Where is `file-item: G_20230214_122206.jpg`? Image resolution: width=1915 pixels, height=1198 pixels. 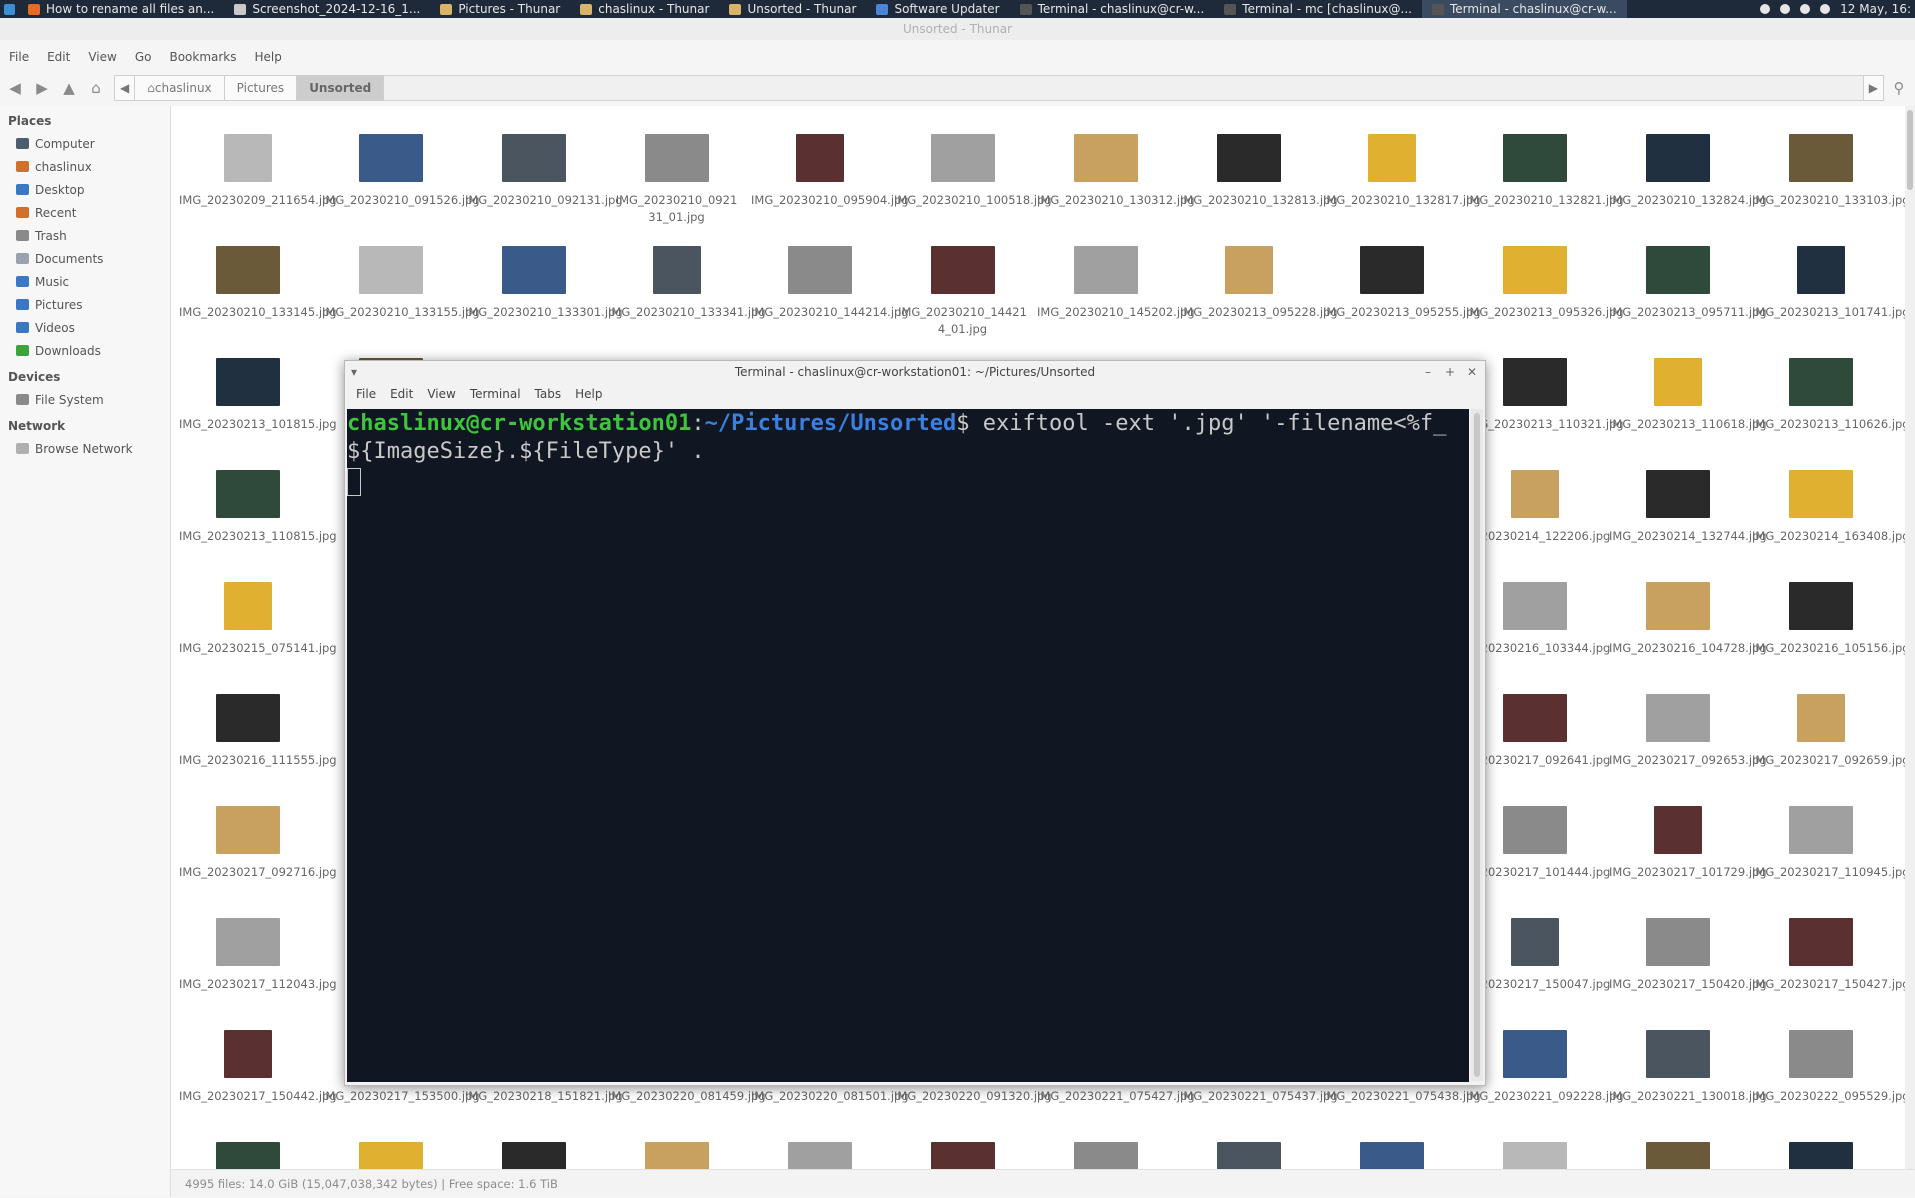 file-item: G_20230214_122206.jpg is located at coordinates (1538, 502).